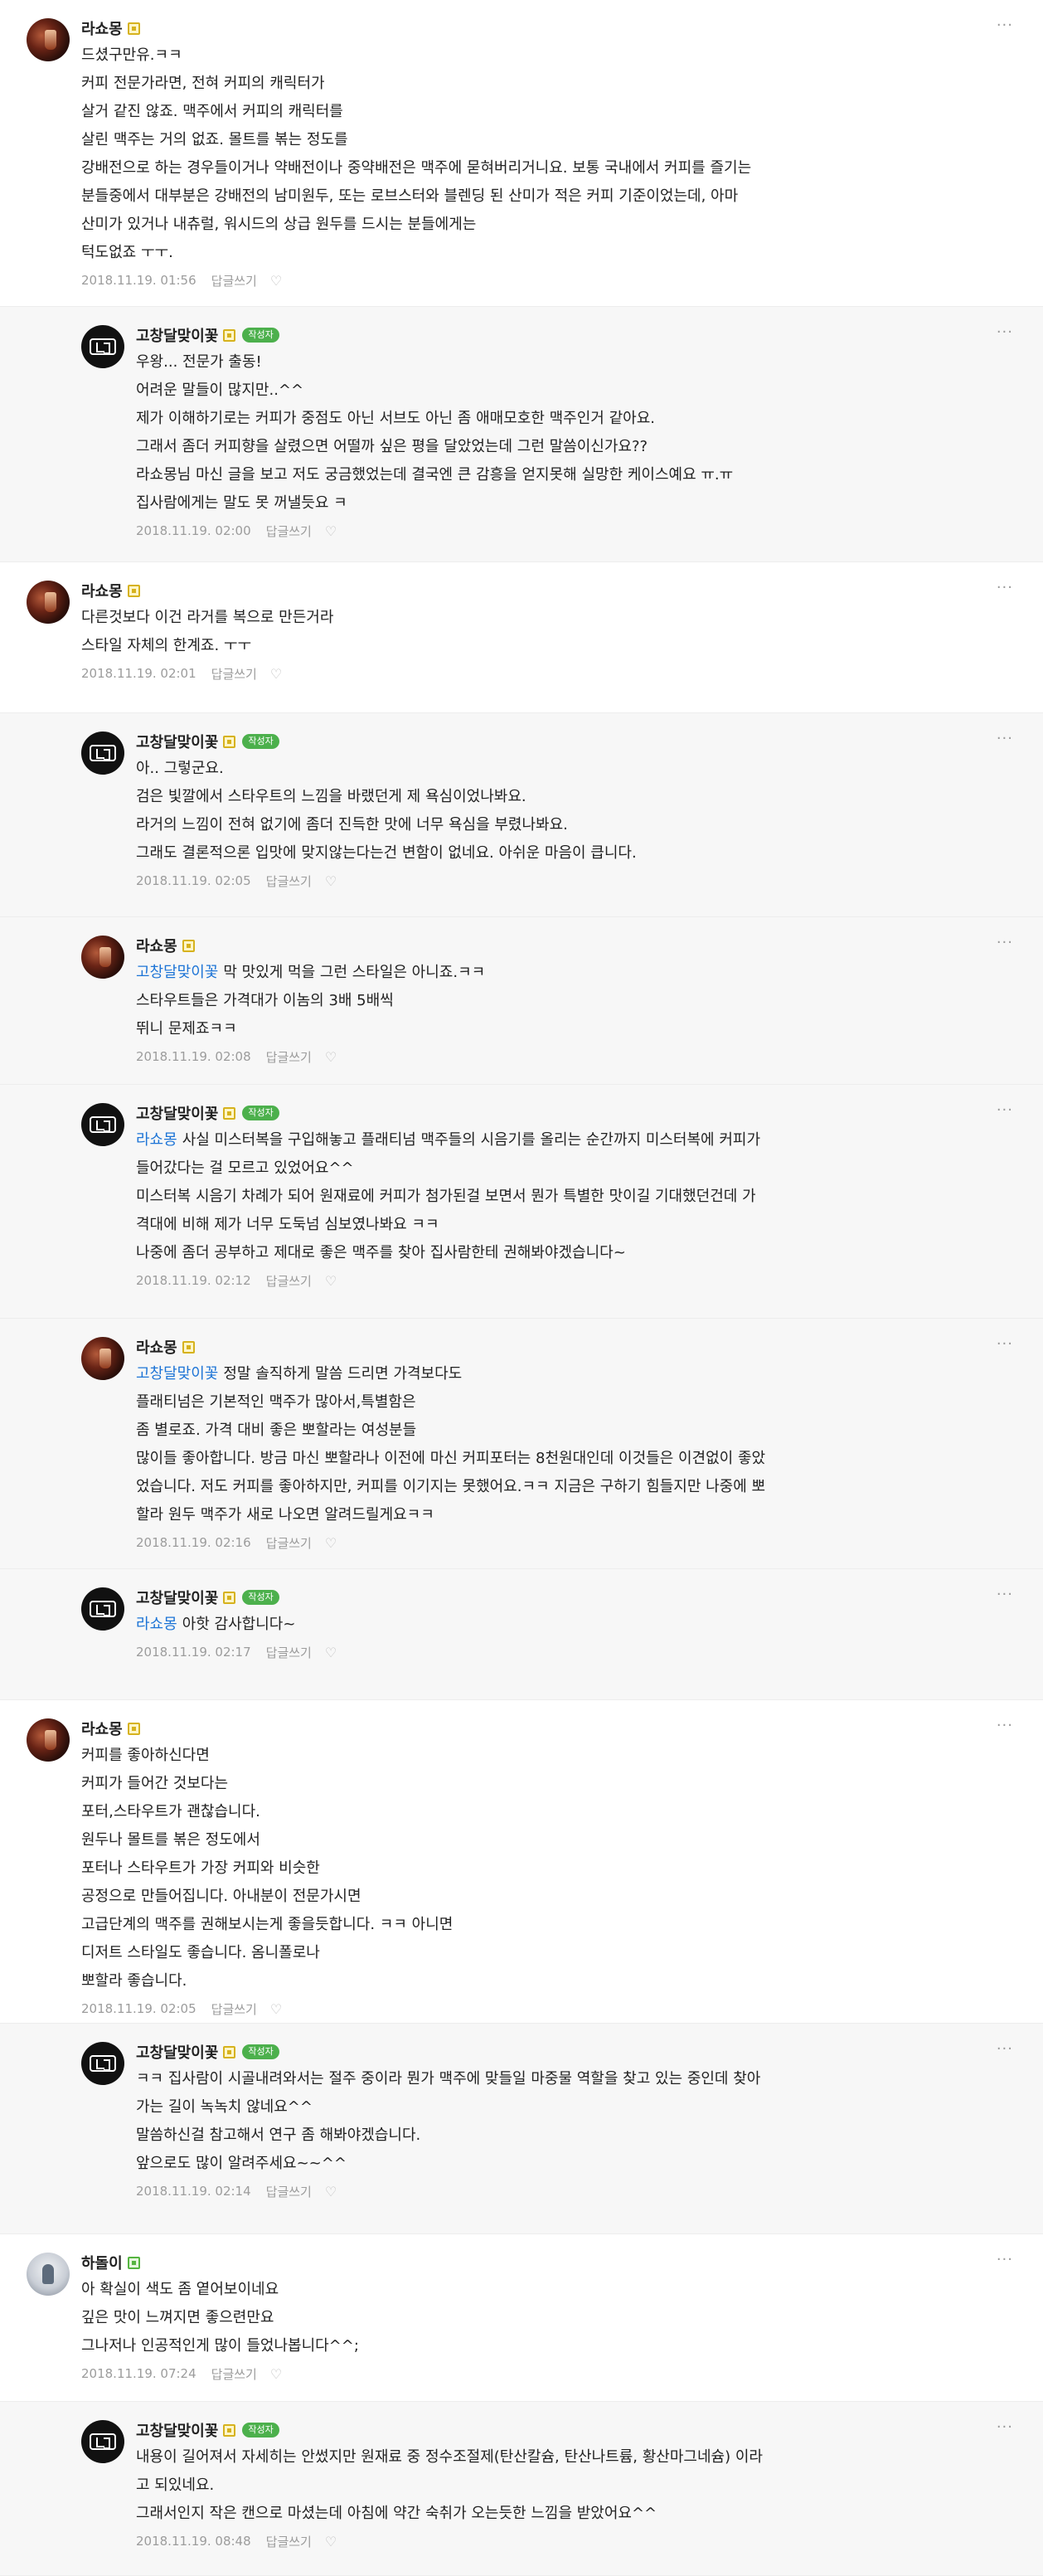  I want to click on comment-line: 원두나 몰트를 볶은 정도에서, so click(267, 1840).